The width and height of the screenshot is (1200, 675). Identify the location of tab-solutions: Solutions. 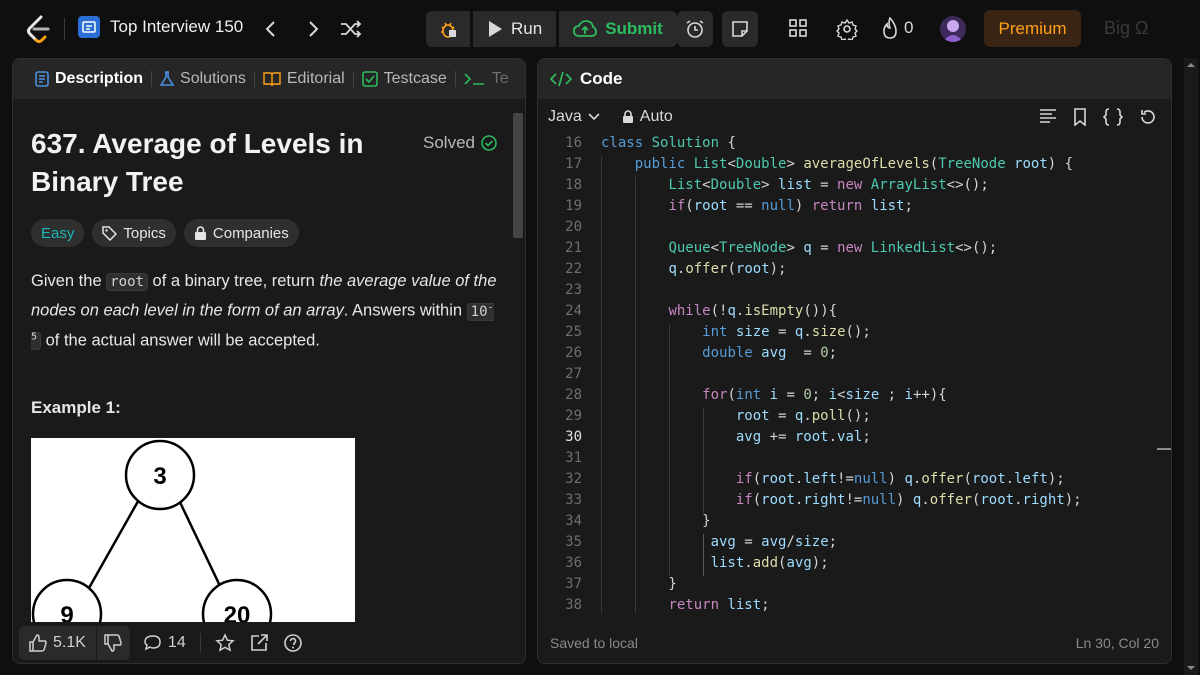
(203, 79).